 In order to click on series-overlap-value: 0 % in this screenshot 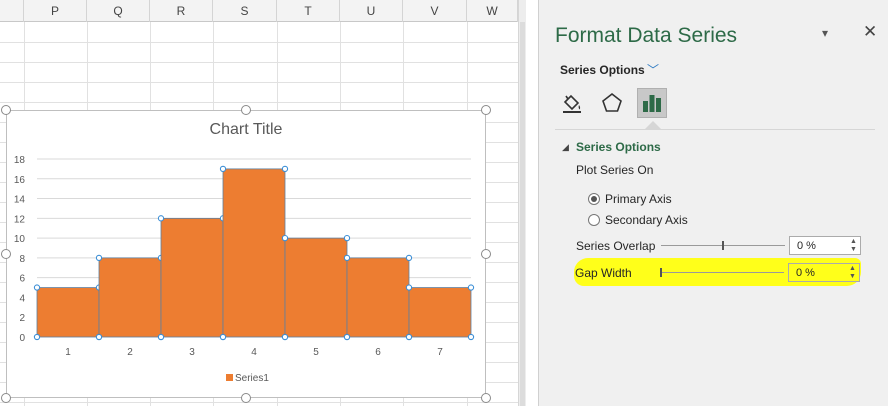, I will do `click(806, 246)`.